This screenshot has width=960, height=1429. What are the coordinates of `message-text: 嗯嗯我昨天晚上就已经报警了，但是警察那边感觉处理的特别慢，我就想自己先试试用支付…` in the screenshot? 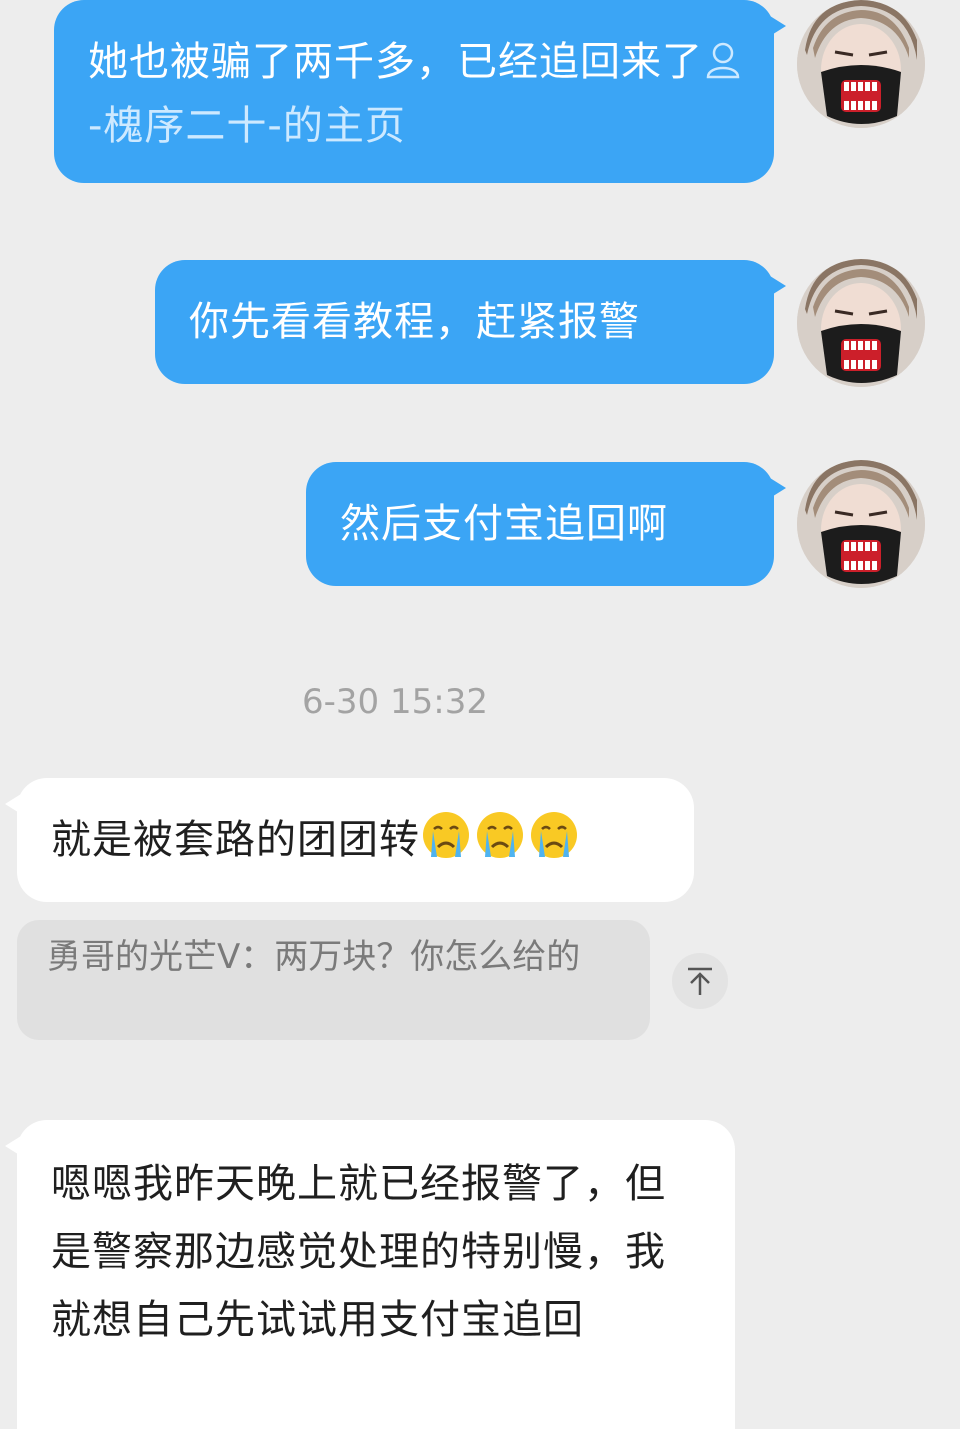 It's located at (358, 1252).